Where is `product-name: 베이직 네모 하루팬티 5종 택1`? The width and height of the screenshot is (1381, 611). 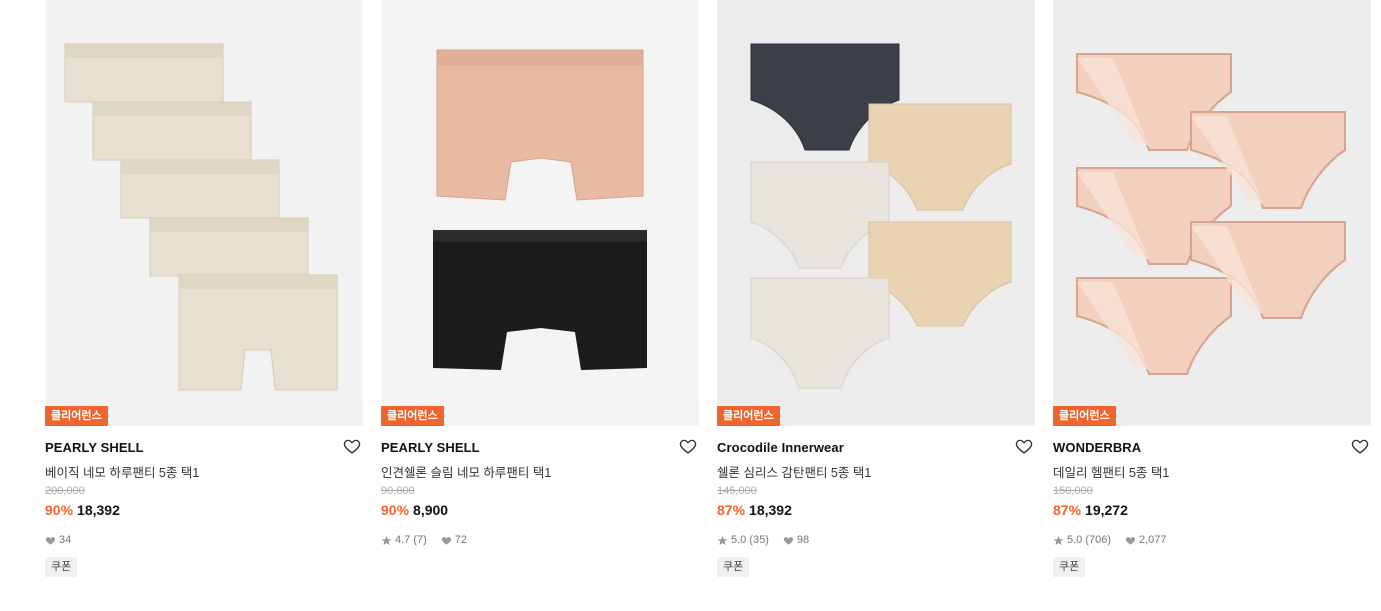 product-name: 베이직 네모 하루팬티 5종 택1 is located at coordinates (204, 471).